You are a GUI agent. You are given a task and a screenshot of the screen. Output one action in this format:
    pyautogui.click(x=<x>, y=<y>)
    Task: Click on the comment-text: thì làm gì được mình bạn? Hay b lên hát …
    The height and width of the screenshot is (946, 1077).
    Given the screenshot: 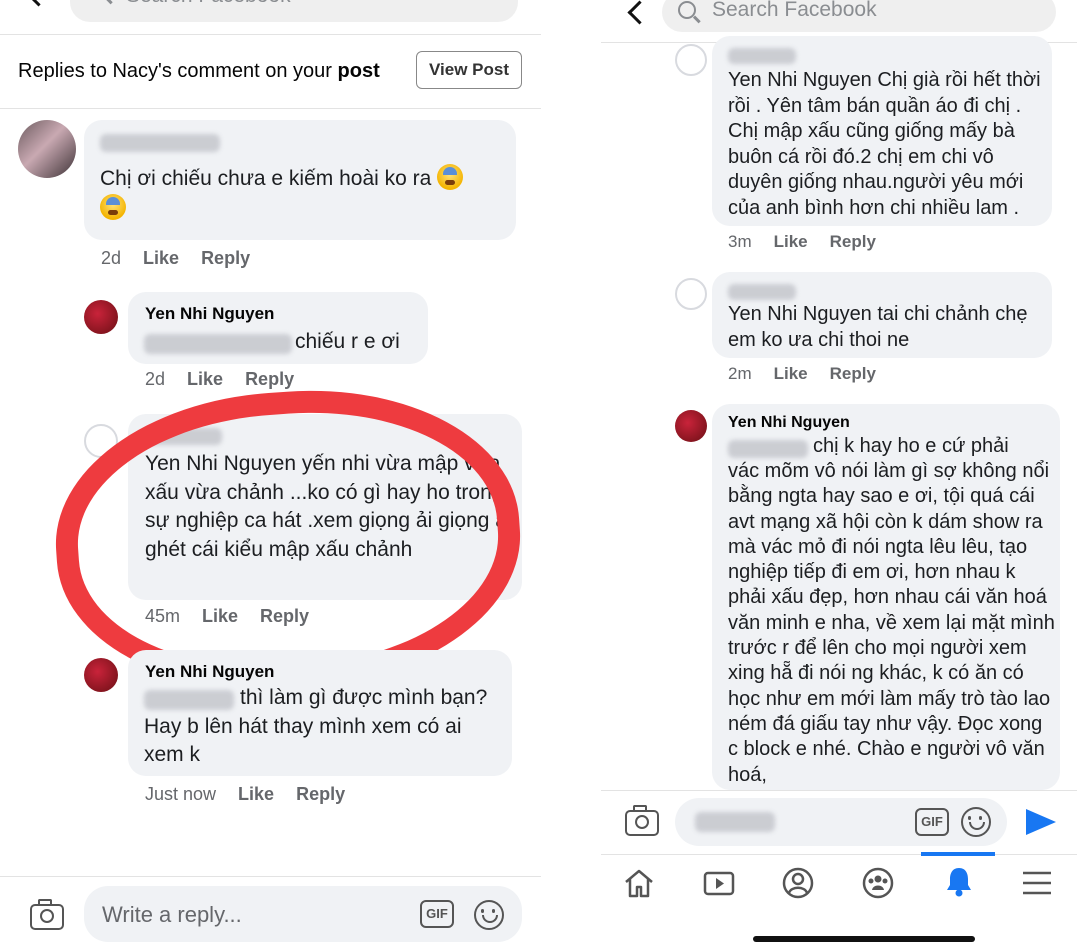 What is the action you would take?
    pyautogui.click(x=316, y=726)
    